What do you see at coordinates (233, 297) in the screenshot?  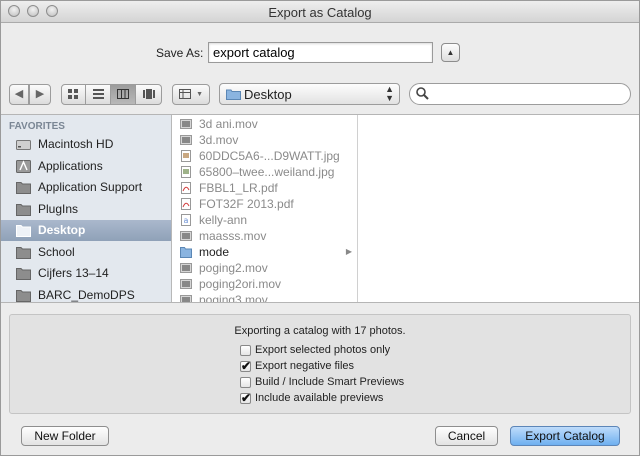 I see `file-name: poging3.mov` at bounding box center [233, 297].